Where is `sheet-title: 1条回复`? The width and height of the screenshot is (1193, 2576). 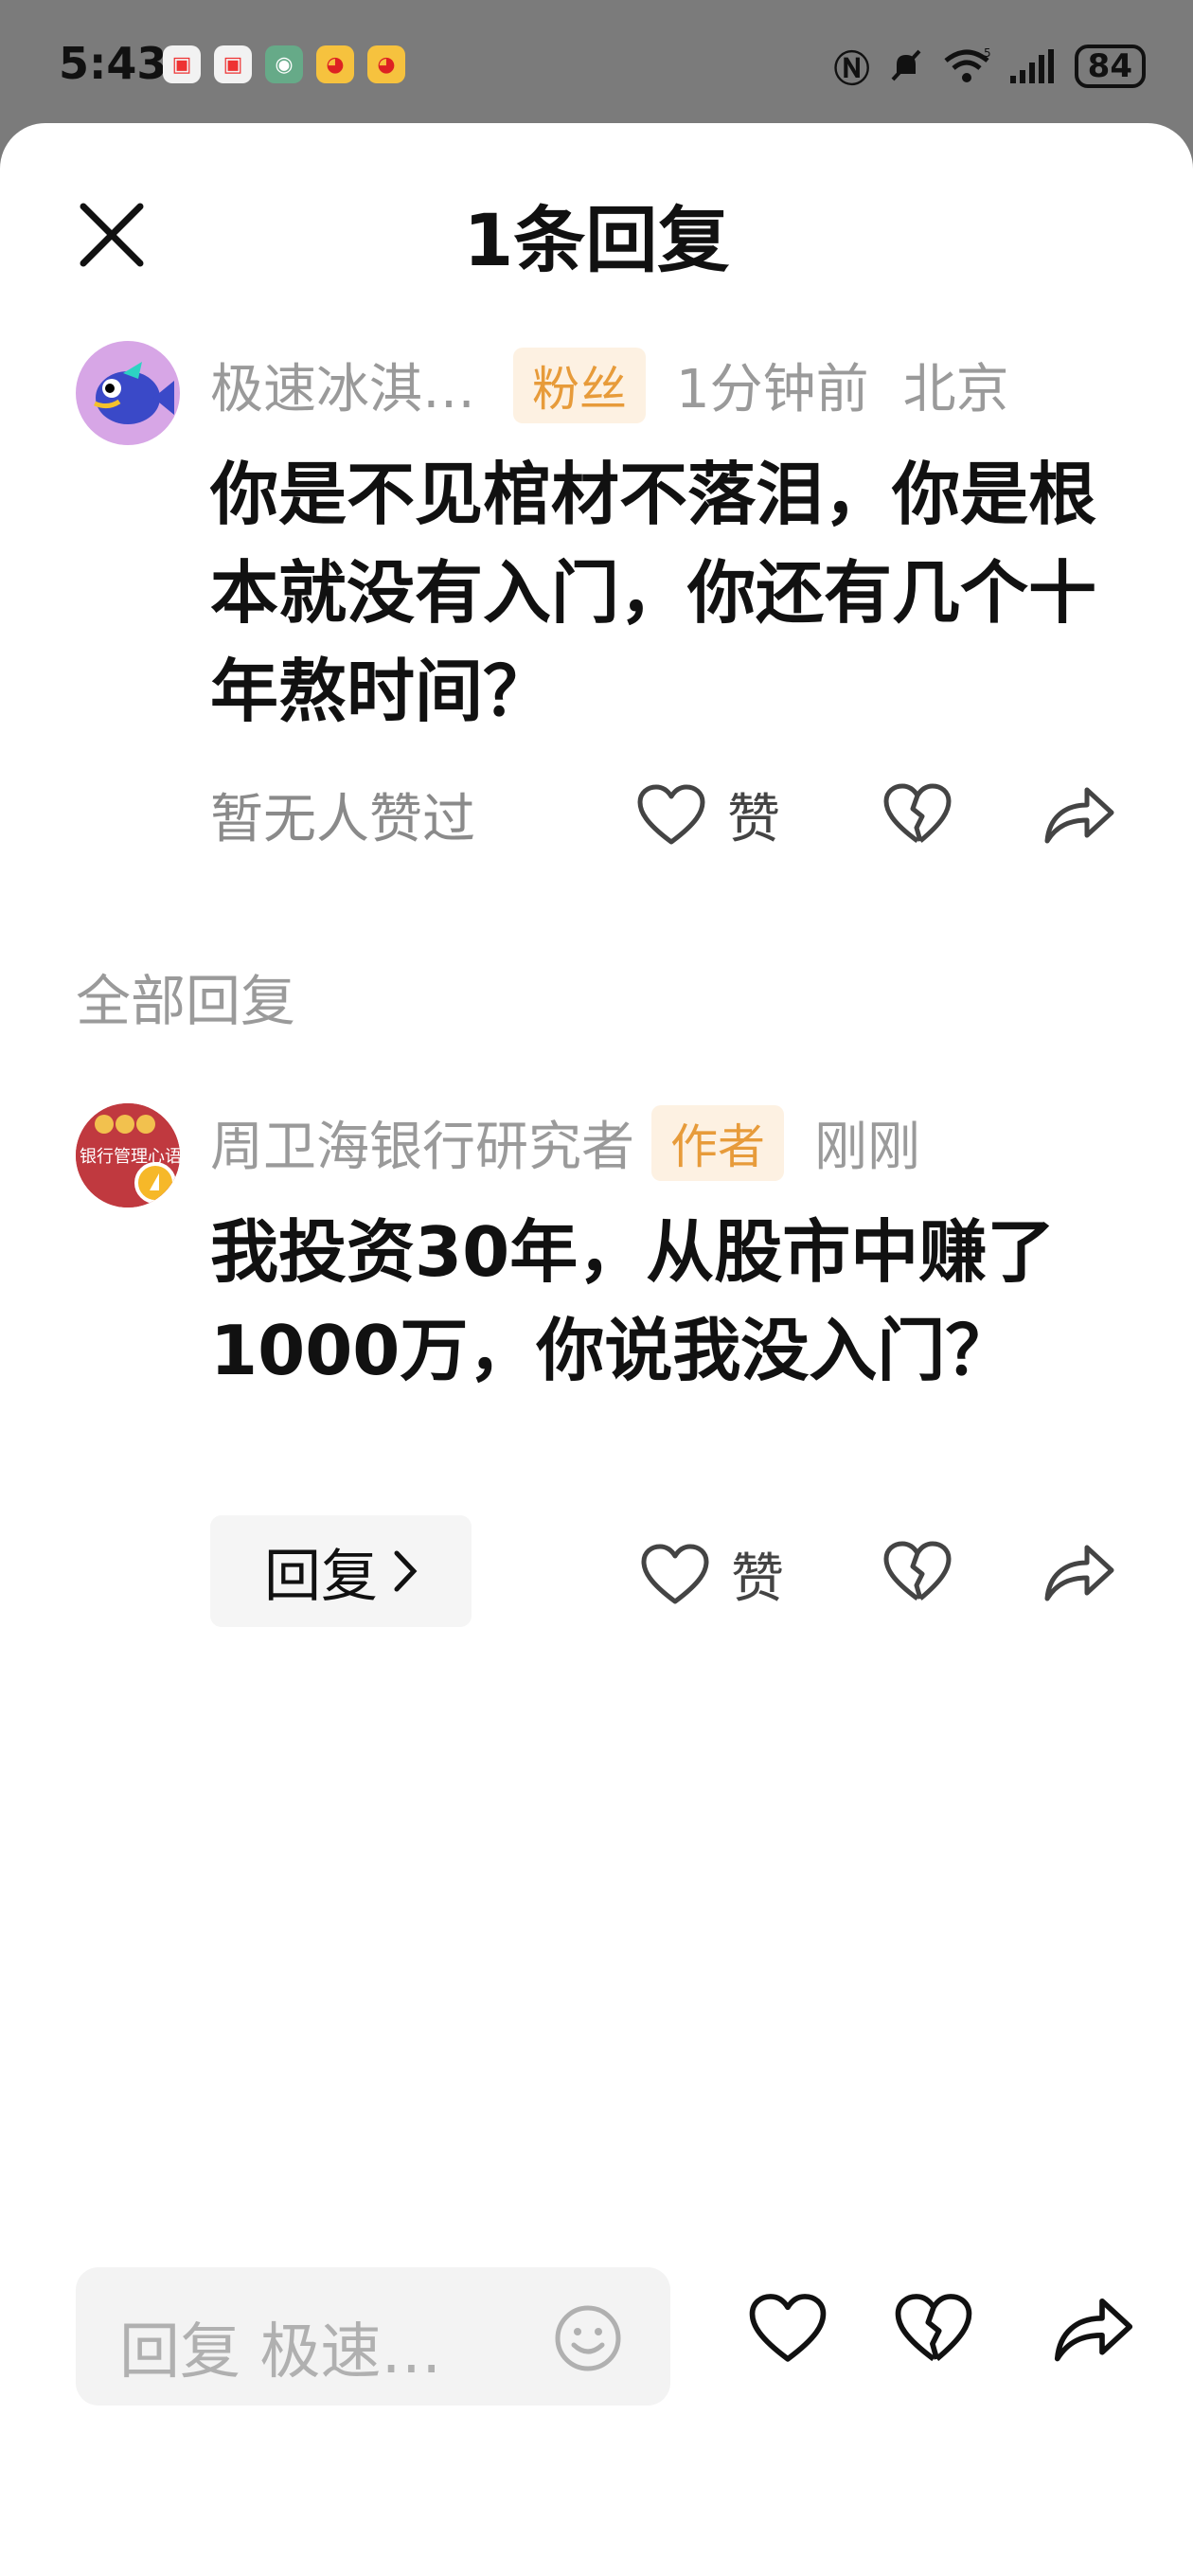
sheet-title: 1条回复 is located at coordinates (596, 240).